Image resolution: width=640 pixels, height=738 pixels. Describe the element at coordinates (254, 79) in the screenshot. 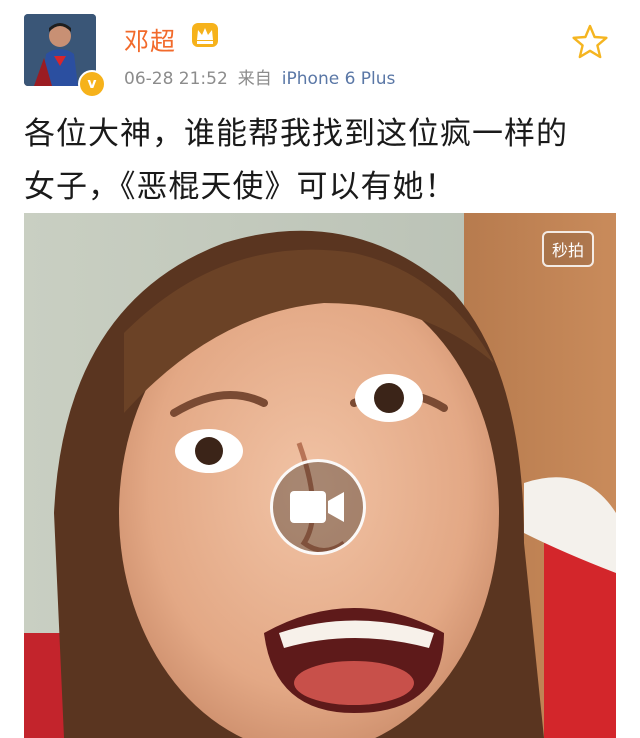

I see `source-prefix: 来自` at that location.